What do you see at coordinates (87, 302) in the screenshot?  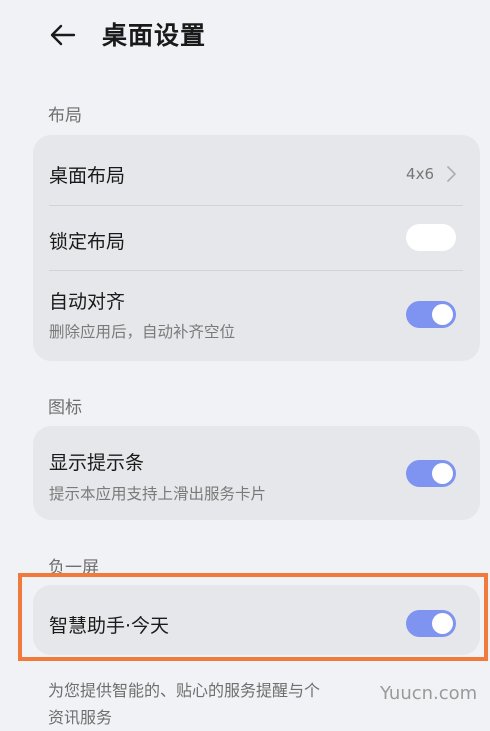 I see `auto-align-label: 自动对齐` at bounding box center [87, 302].